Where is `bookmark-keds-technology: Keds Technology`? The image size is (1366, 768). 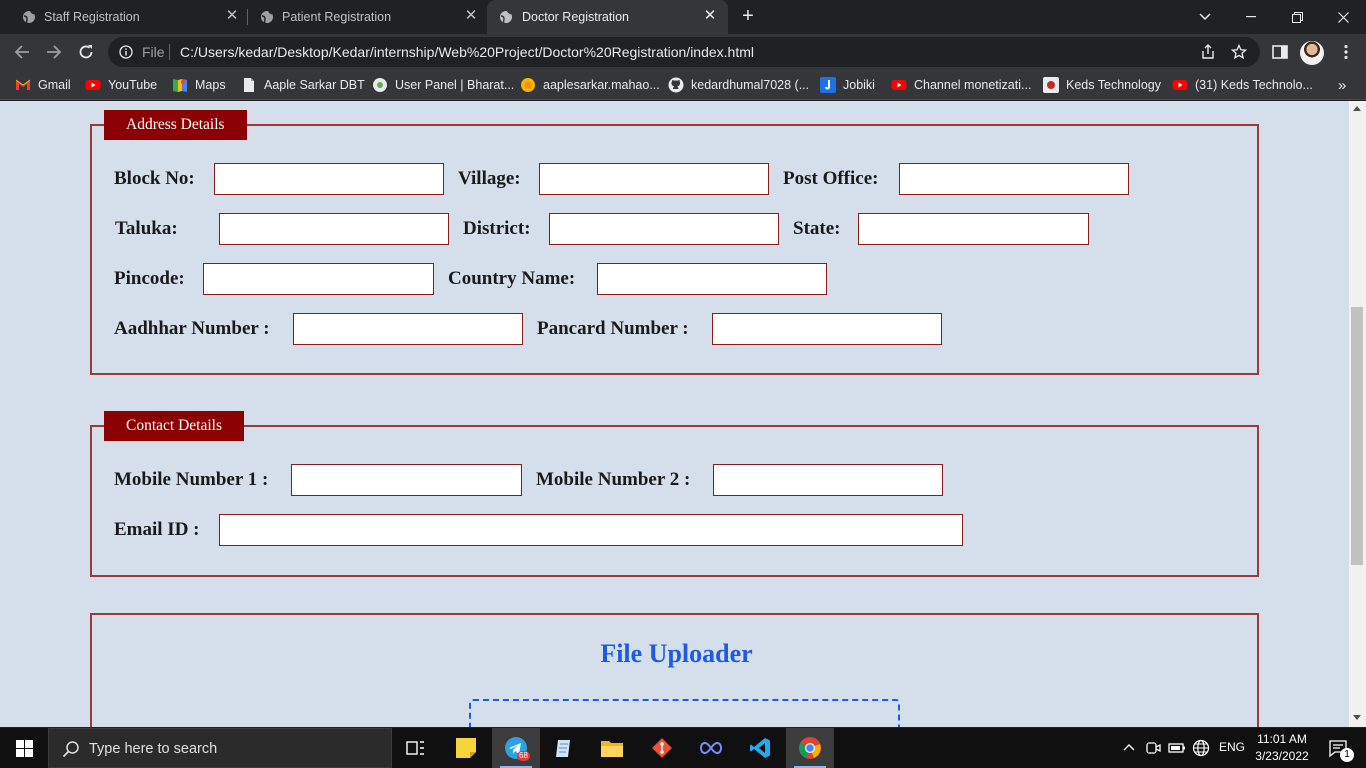
bookmark-keds-technology: Keds Technology is located at coordinates (1102, 85).